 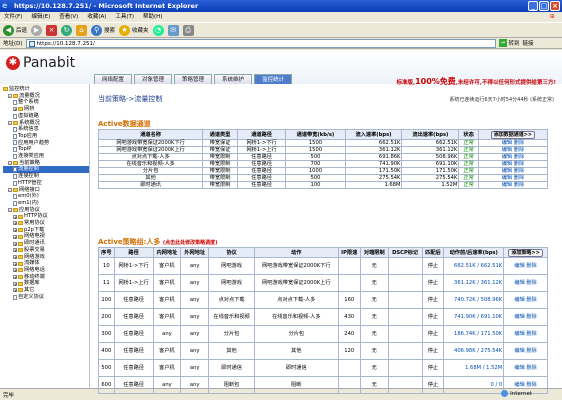 I want to click on mail-button: ✉, so click(x=173, y=30).